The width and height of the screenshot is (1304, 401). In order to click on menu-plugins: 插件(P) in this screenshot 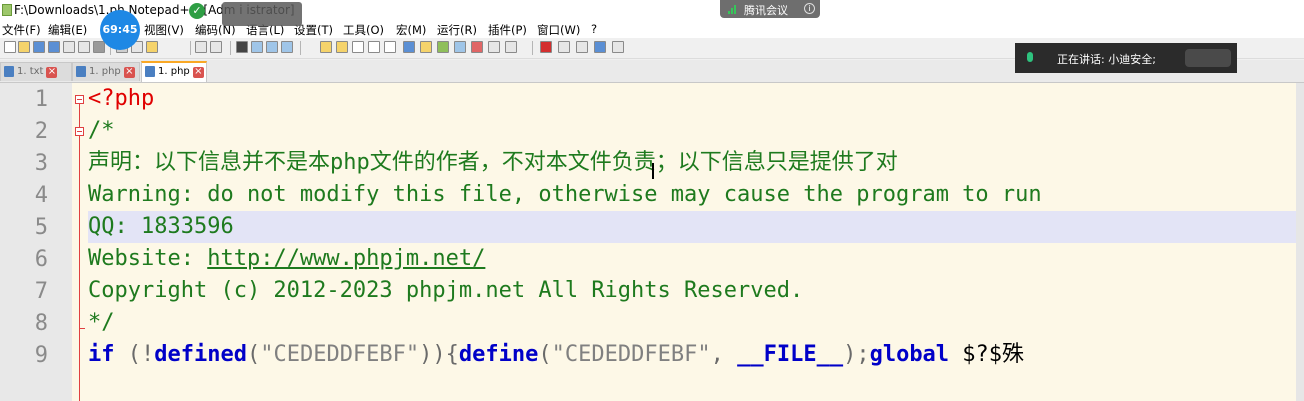, I will do `click(507, 30)`.